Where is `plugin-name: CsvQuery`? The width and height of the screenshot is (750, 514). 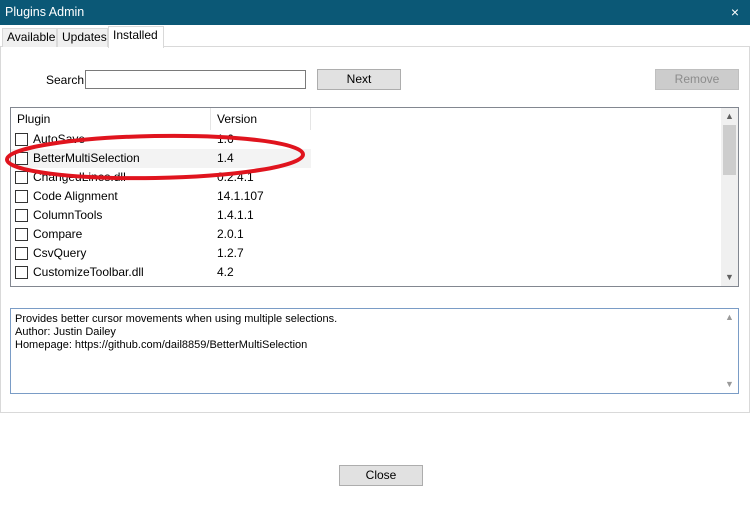
plugin-name: CsvQuery is located at coordinates (60, 253).